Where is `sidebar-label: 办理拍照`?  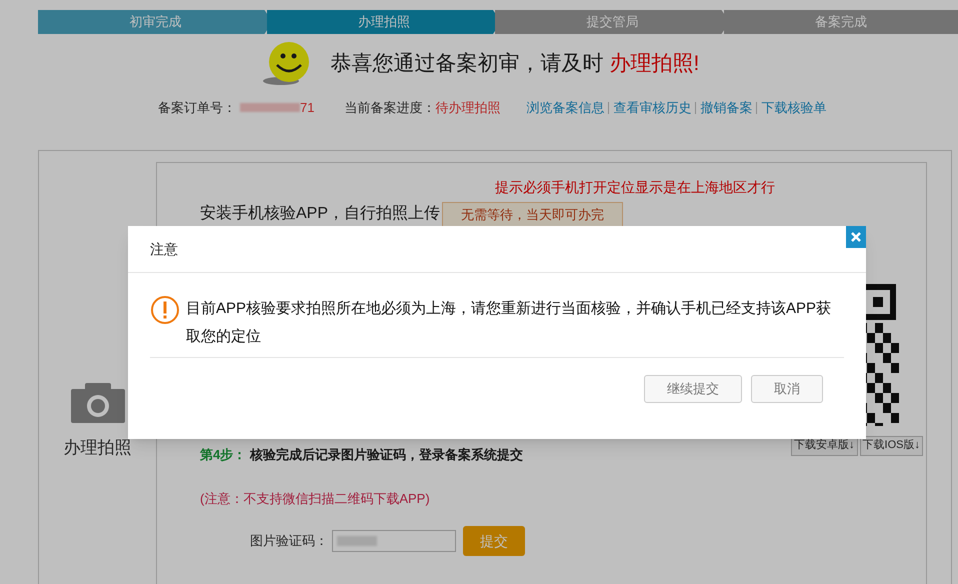 sidebar-label: 办理拍照 is located at coordinates (98, 447).